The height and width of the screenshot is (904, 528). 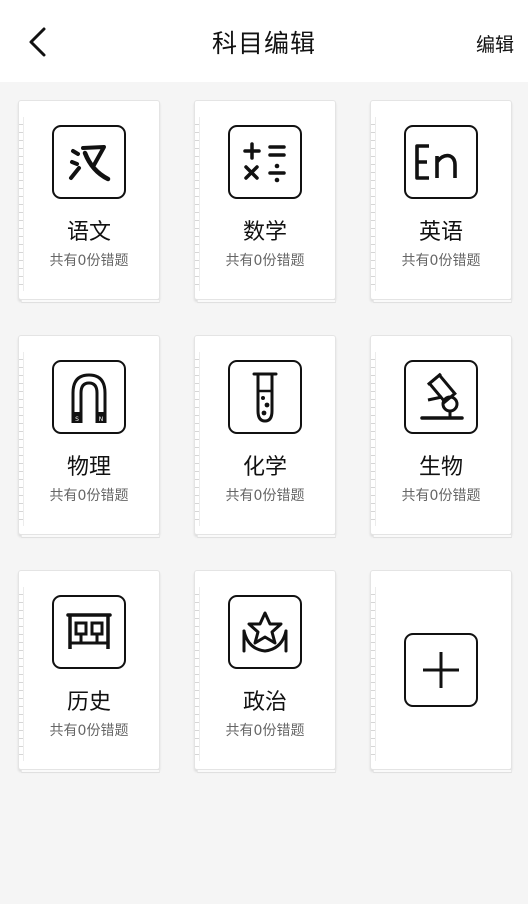 What do you see at coordinates (263, 43) in the screenshot?
I see `page-title: 科目编辑` at bounding box center [263, 43].